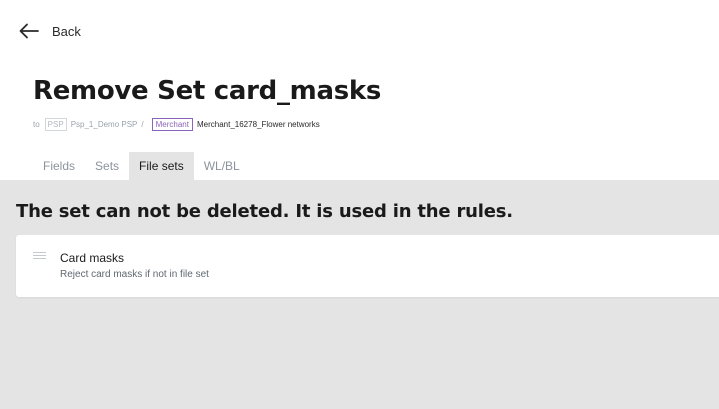  I want to click on tab-wl-bl: WL/BL, so click(222, 166).